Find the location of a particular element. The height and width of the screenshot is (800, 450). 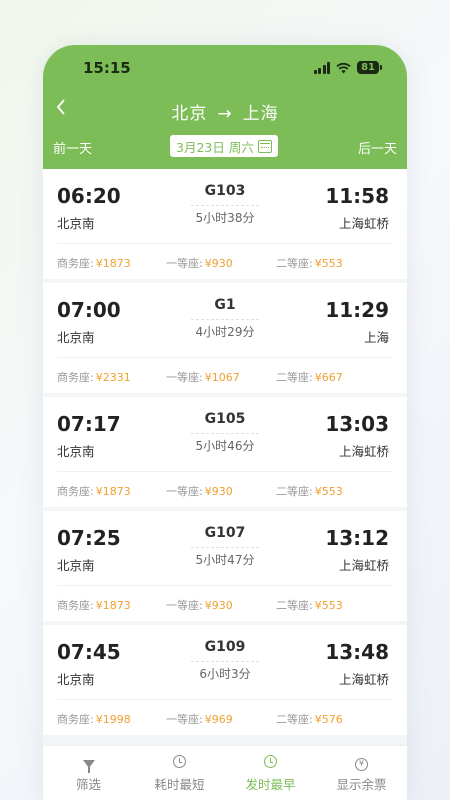

sort-tabbar: 筛选 耗时最短 发时最早 ¥ 显示余票 is located at coordinates (225, 772).